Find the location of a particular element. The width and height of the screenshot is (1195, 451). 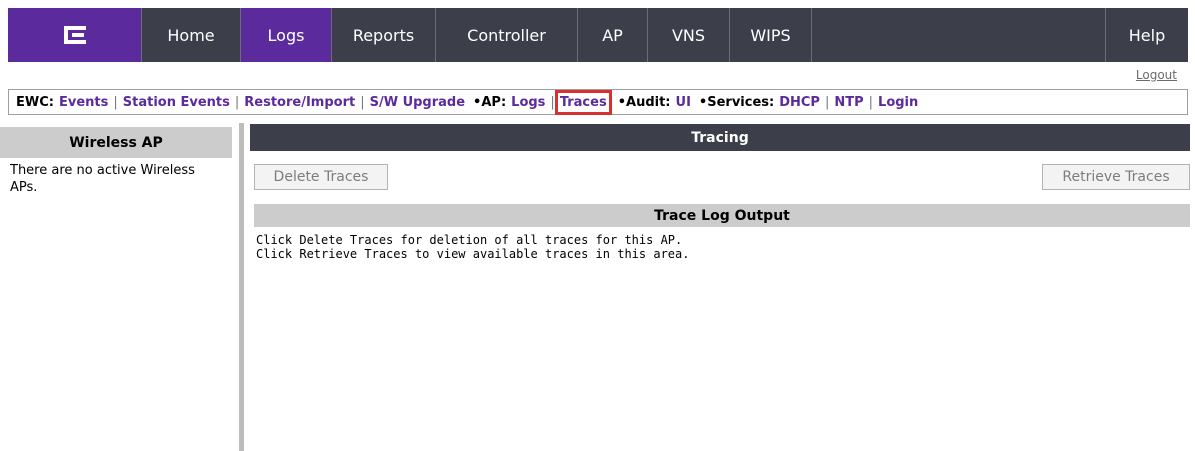

nav-controller: Controller is located at coordinates (507, 35).